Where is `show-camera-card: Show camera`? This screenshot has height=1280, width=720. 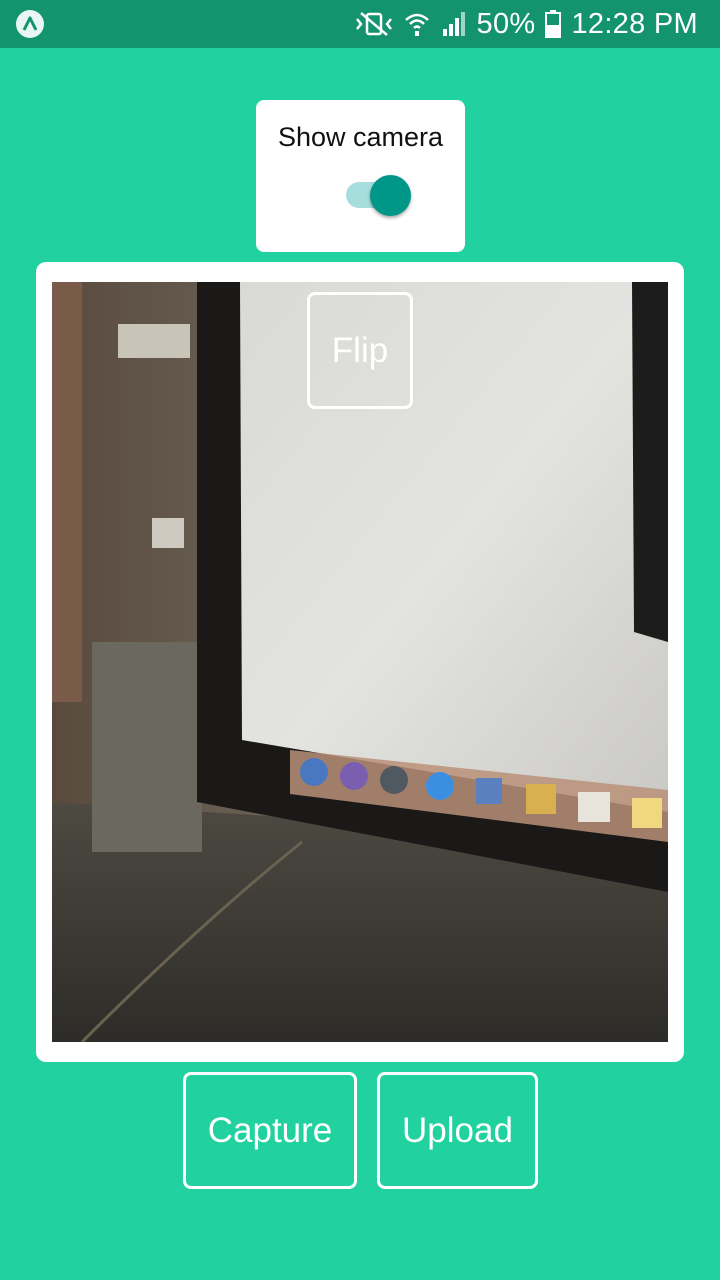 show-camera-card: Show camera is located at coordinates (360, 176).